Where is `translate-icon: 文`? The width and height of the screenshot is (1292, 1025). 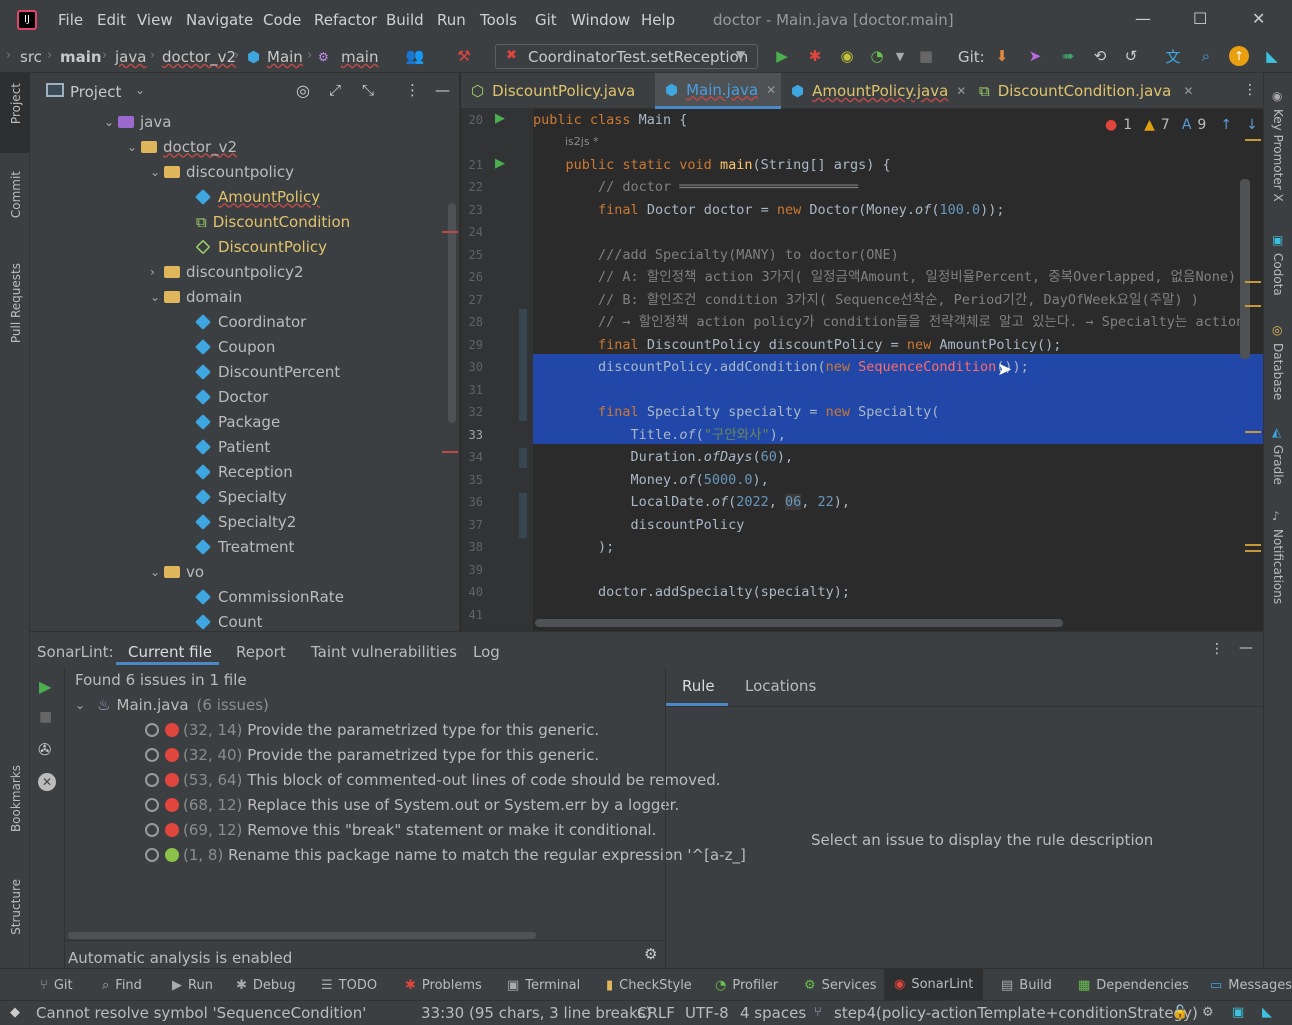 translate-icon: 文 is located at coordinates (1173, 56).